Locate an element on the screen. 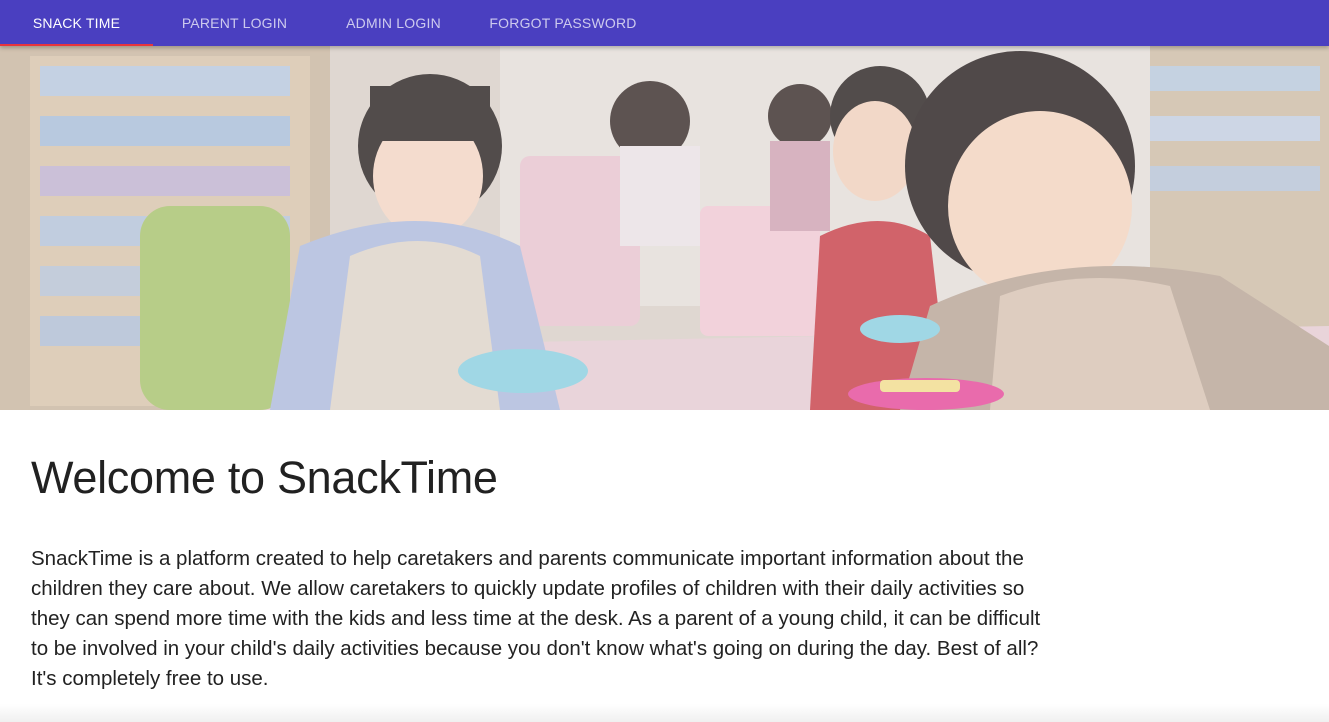  tab-parent-login: PARENT LOGIN is located at coordinates (234, 23).